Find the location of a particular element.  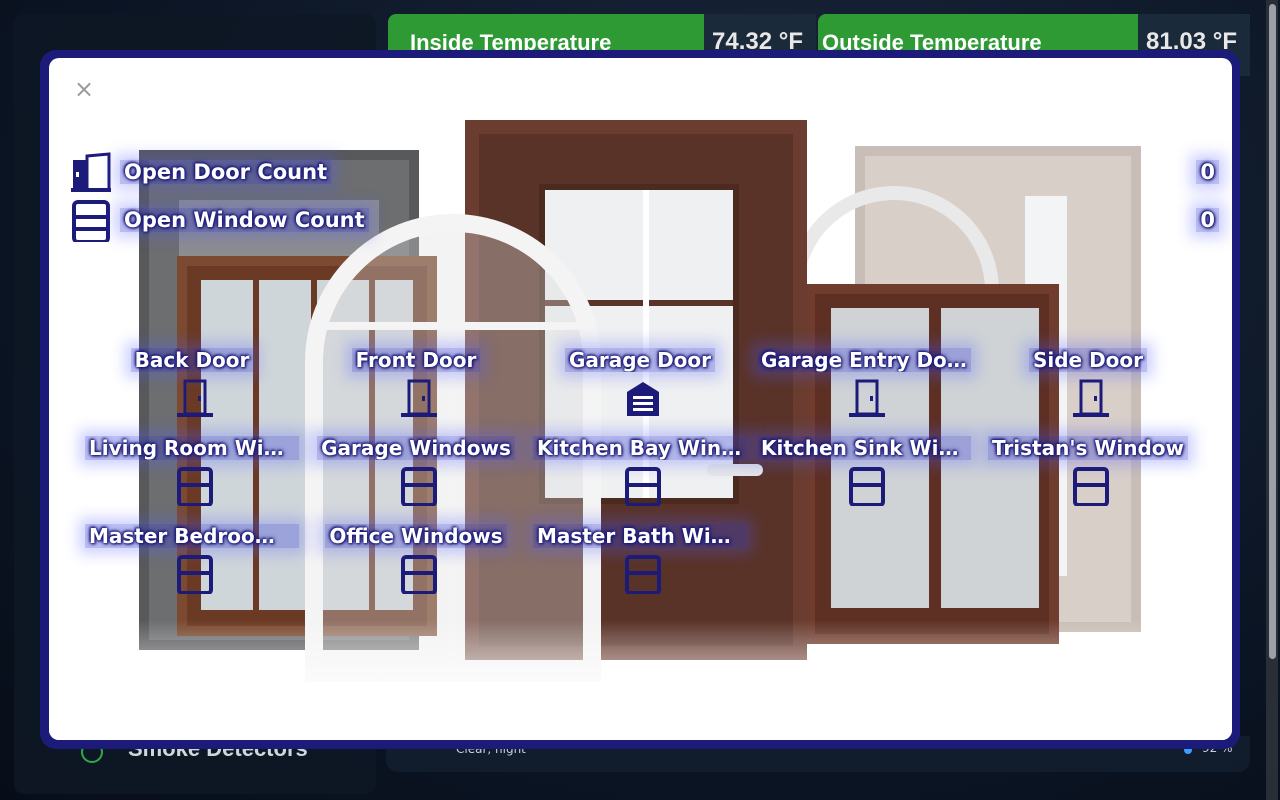

scrollbar-thumb is located at coordinates (1272, 331).